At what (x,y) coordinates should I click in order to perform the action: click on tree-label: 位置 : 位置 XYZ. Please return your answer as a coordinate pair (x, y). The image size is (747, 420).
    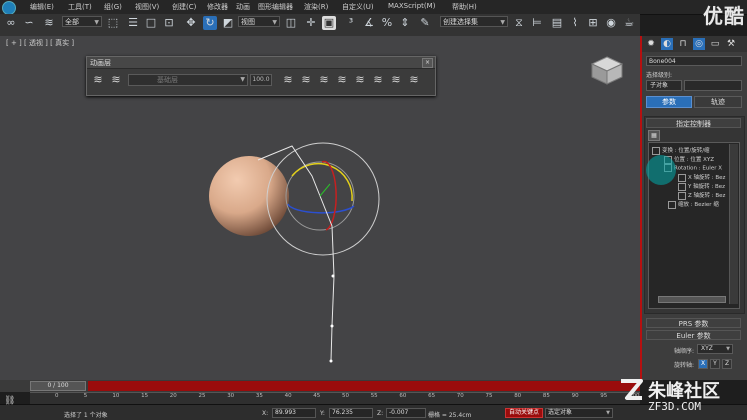
    Looking at the image, I should click on (694, 160).